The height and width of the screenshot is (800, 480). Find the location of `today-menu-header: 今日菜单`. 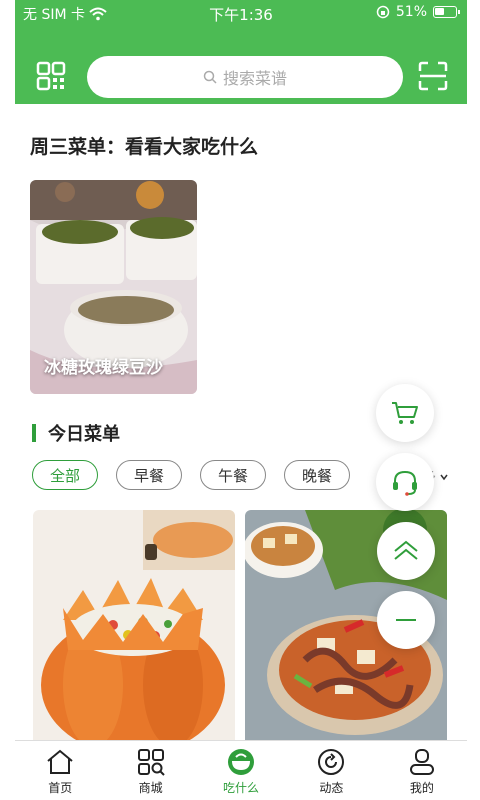

today-menu-header: 今日菜单 is located at coordinates (76, 433).